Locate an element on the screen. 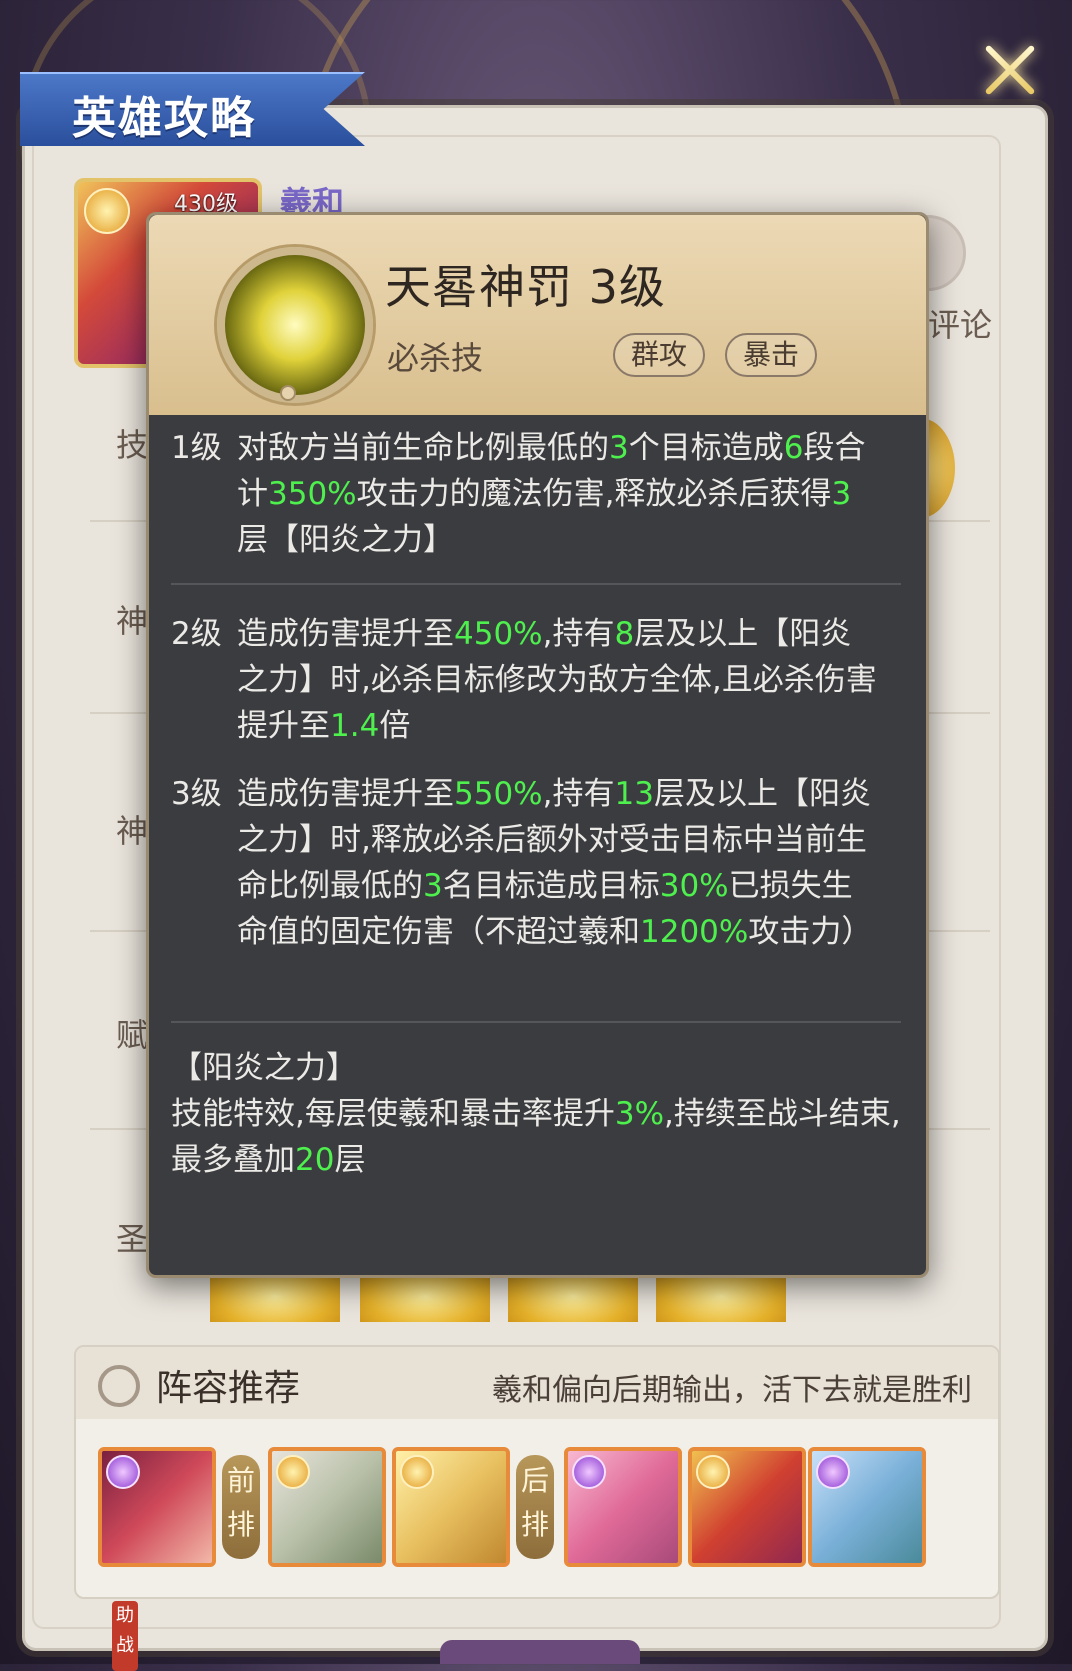 This screenshot has height=1671, width=1072. lineup-title: 阵容推荐 is located at coordinates (228, 1388).